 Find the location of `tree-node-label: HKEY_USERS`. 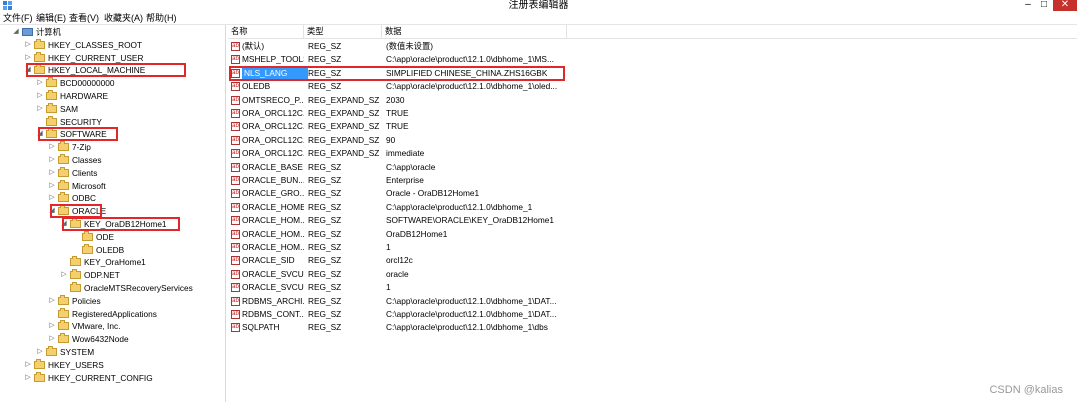

tree-node-label: HKEY_USERS is located at coordinates (76, 364).